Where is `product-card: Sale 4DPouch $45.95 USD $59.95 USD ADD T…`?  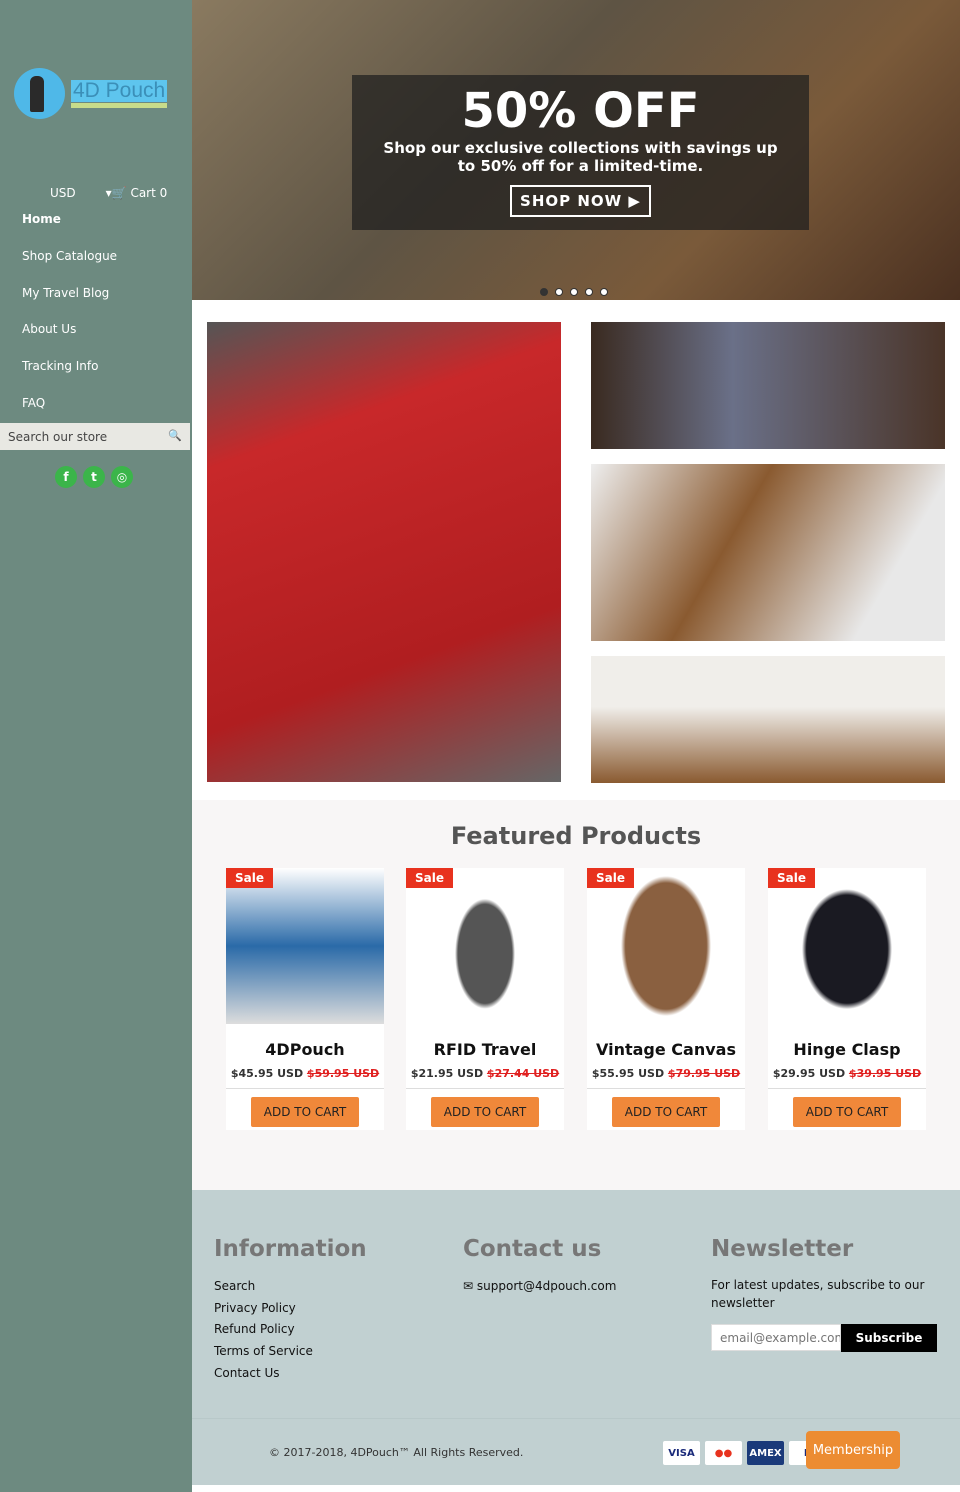 product-card: Sale 4DPouch $45.95 USD $59.95 USD ADD T… is located at coordinates (305, 999).